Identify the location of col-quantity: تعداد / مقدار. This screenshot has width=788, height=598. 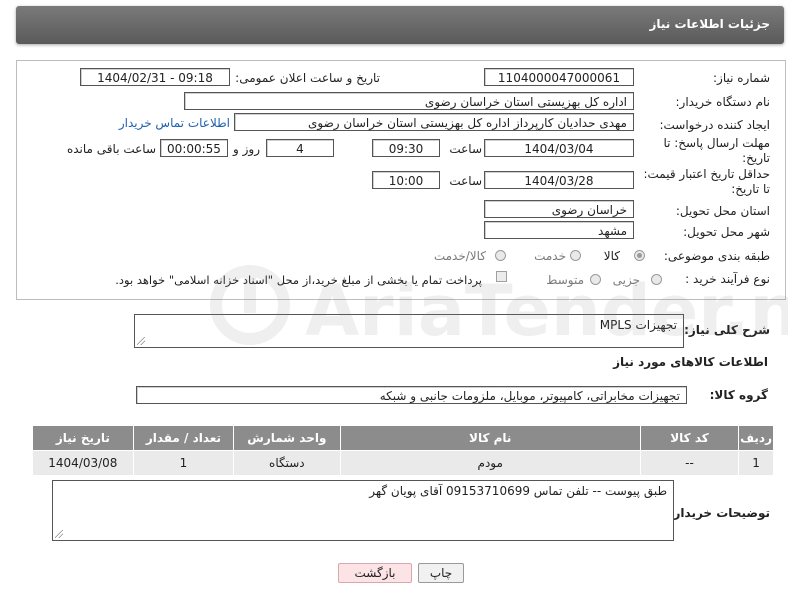
(183, 438).